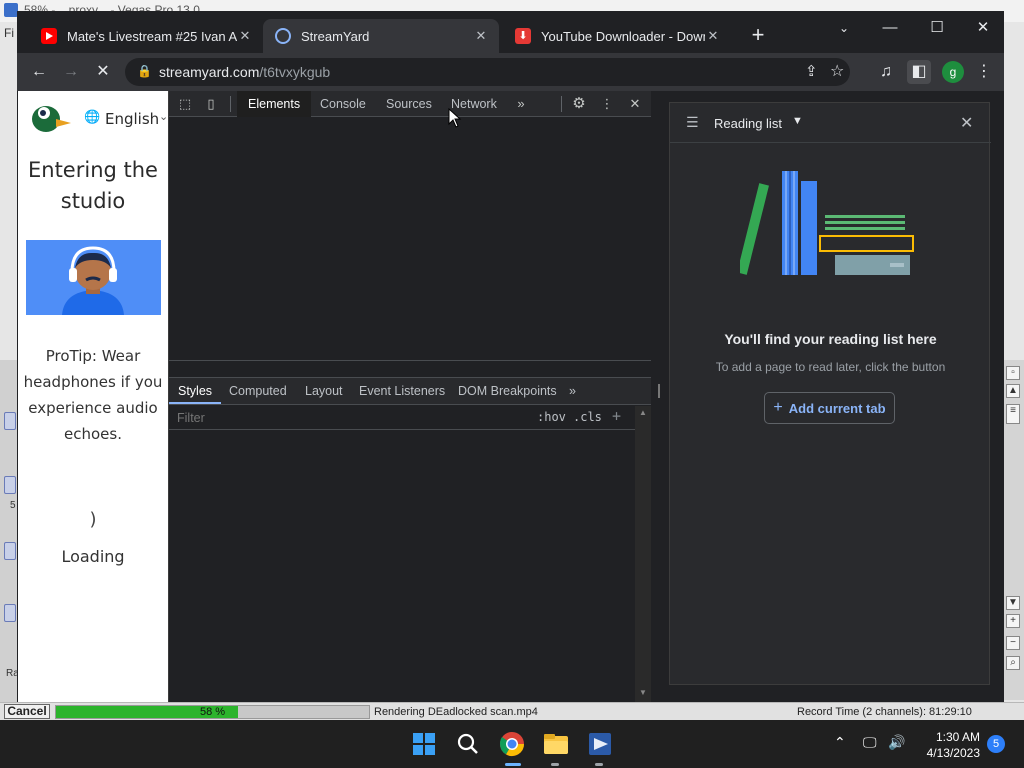 Image resolution: width=1024 pixels, height=768 pixels. Describe the element at coordinates (616, 416) in the screenshot. I see `new-rule-button: +` at that location.